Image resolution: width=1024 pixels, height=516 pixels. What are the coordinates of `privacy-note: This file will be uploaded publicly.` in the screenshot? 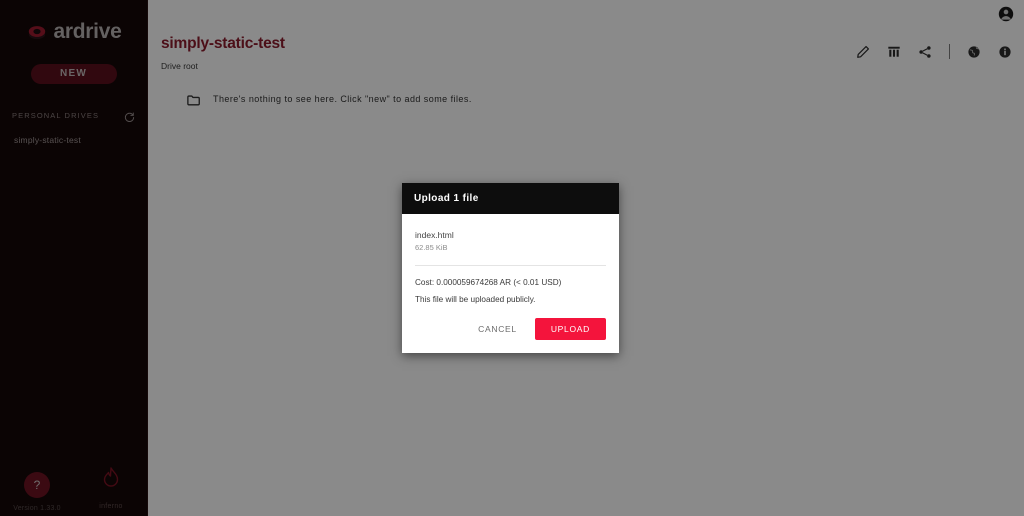 It's located at (475, 299).